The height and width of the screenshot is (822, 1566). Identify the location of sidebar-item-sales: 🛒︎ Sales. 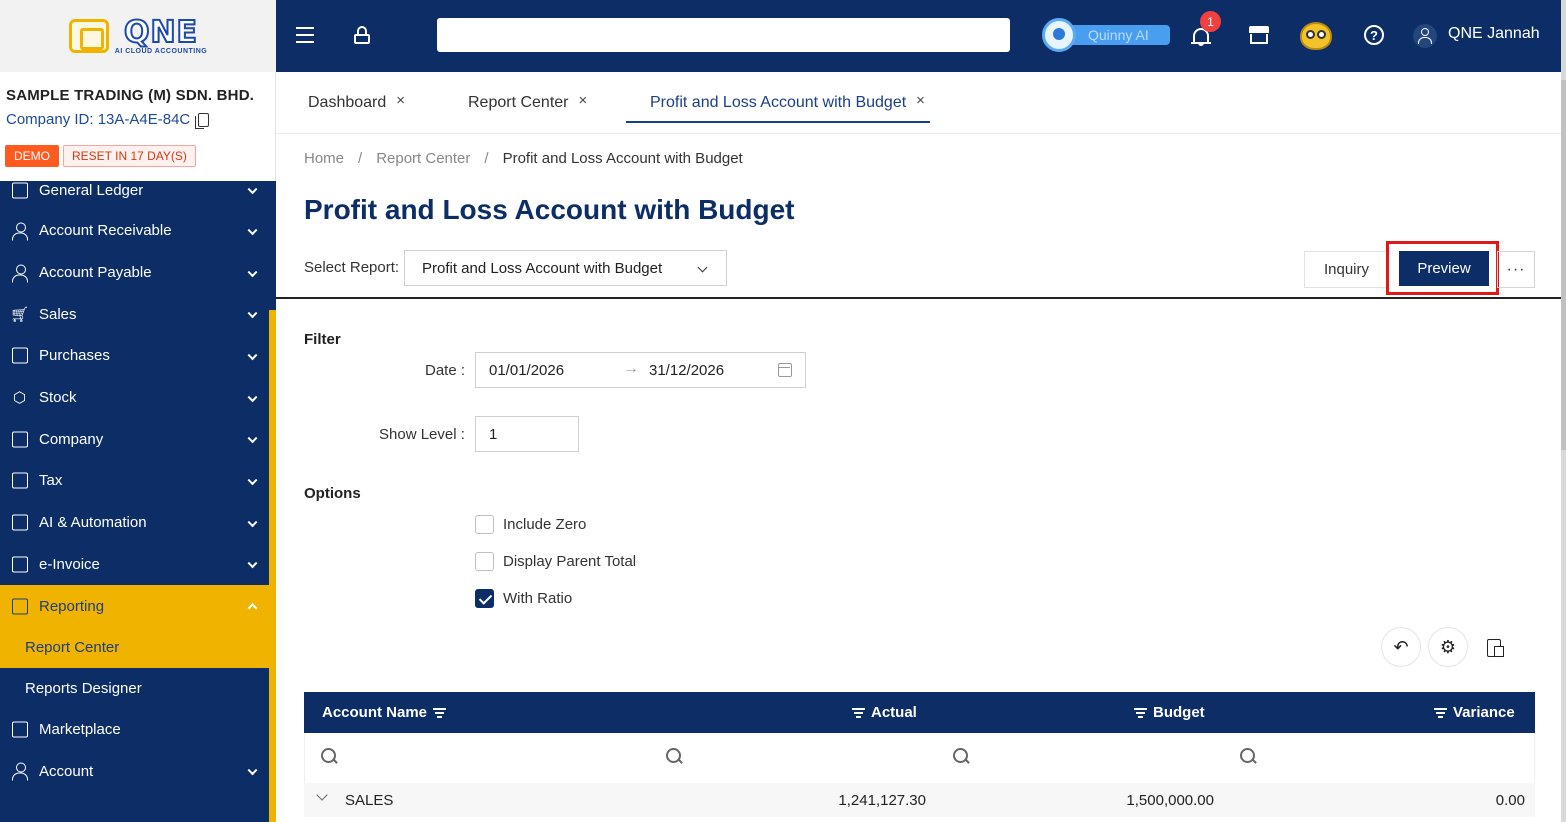
(135, 314).